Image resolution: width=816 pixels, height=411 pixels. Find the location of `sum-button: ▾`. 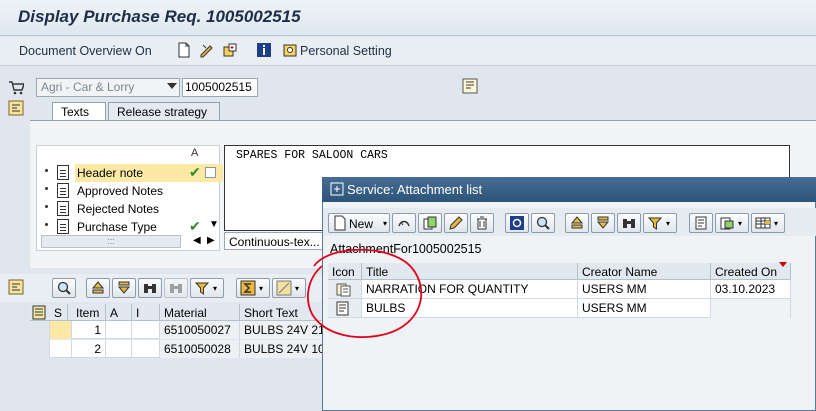

sum-button: ▾ is located at coordinates (253, 288).